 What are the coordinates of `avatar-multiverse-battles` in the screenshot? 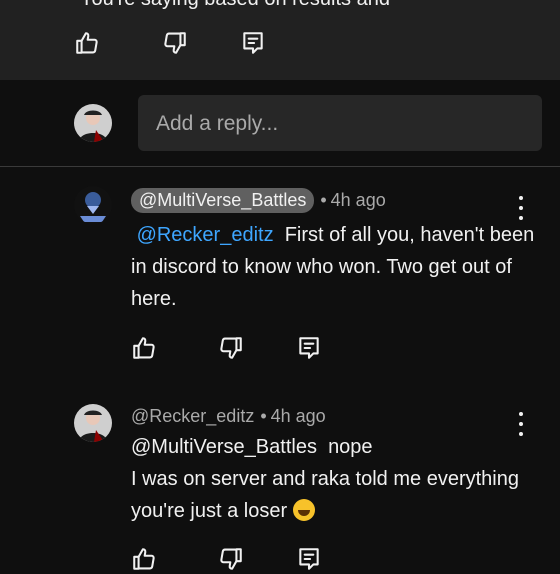 It's located at (93, 205).